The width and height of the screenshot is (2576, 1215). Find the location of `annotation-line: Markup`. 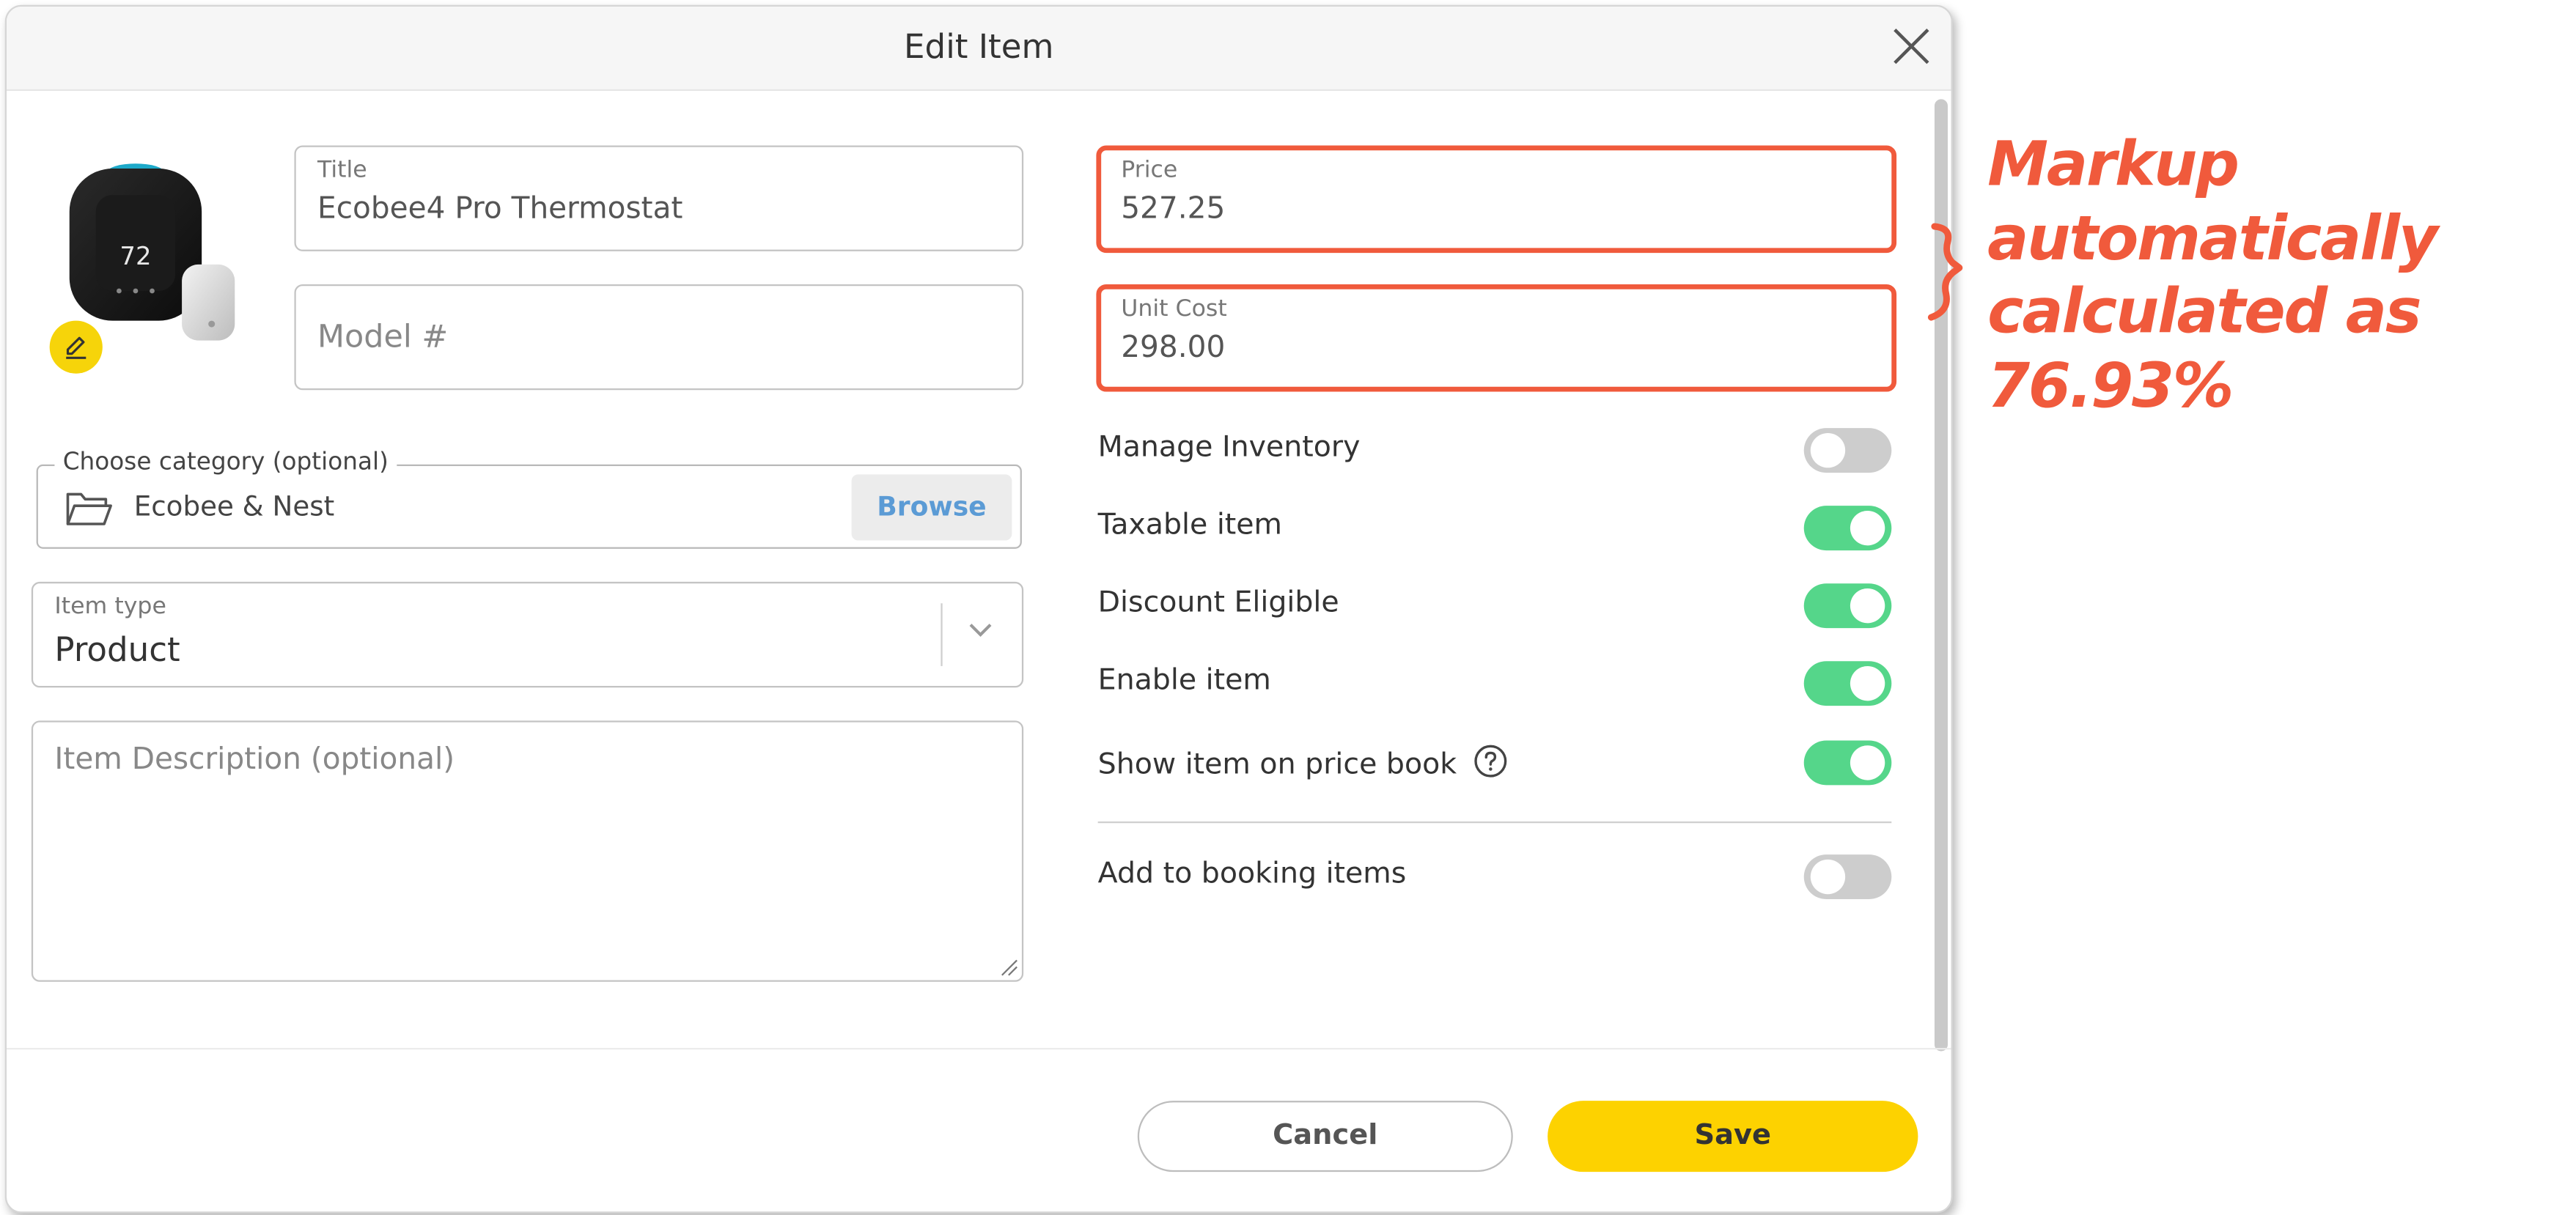

annotation-line: Markup is located at coordinates (2113, 164).